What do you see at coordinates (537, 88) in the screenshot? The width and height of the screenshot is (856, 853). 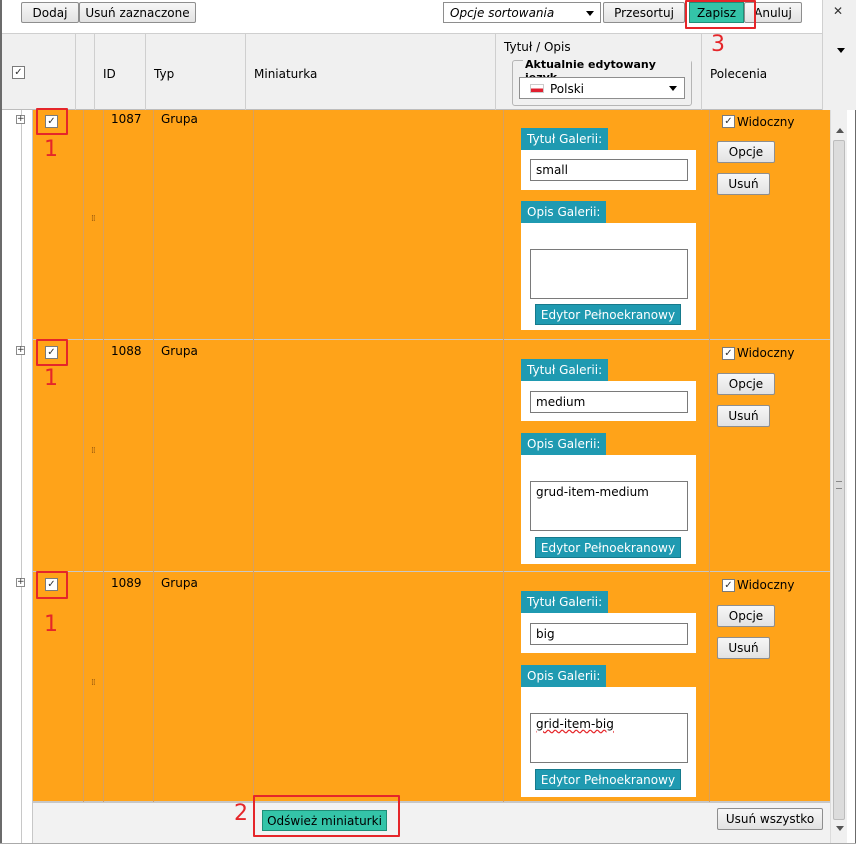 I see `poland-flag-icon` at bounding box center [537, 88].